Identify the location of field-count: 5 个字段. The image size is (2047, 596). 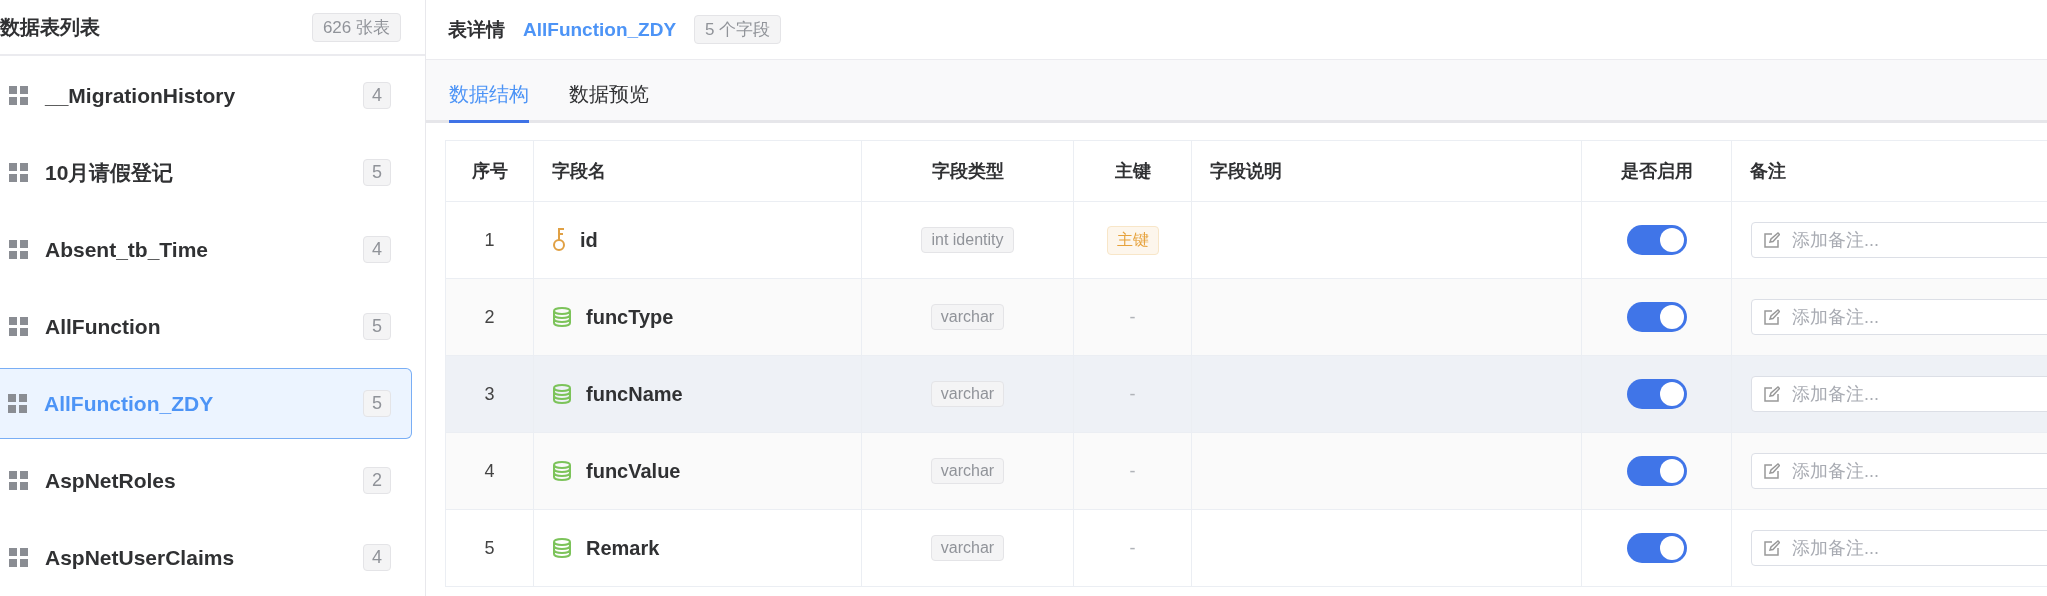
(738, 29).